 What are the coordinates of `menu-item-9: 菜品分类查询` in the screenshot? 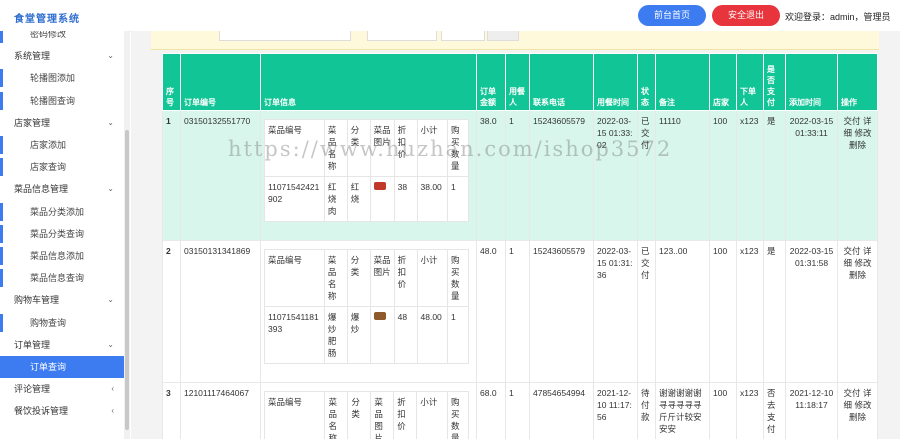 It's located at (62, 234).